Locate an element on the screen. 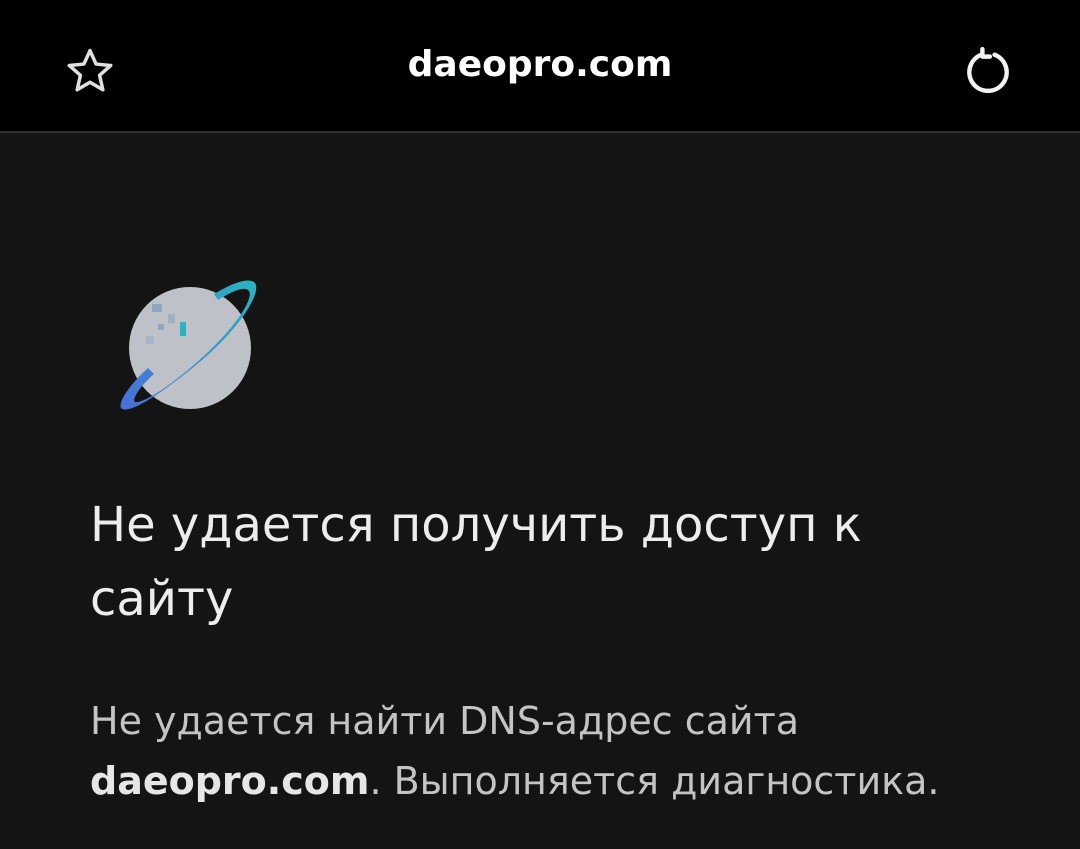 This screenshot has height=849, width=1080. error-desc-after: . Выполняется диагностика. is located at coordinates (654, 781).